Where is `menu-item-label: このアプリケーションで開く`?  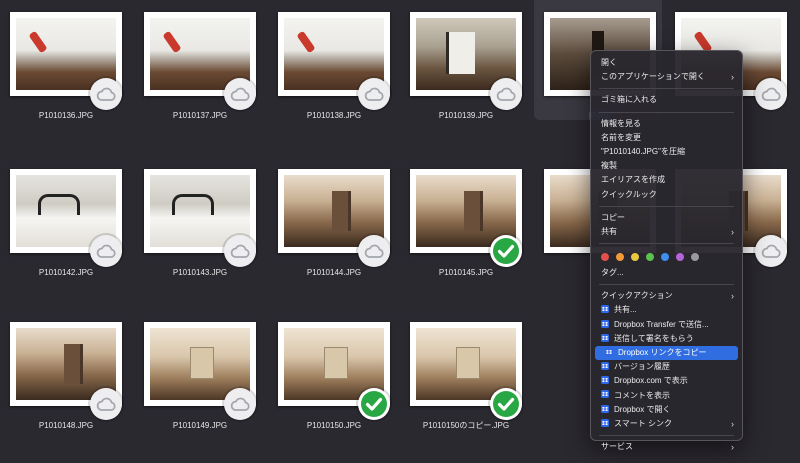 menu-item-label: このアプリケーションで開く is located at coordinates (653, 77).